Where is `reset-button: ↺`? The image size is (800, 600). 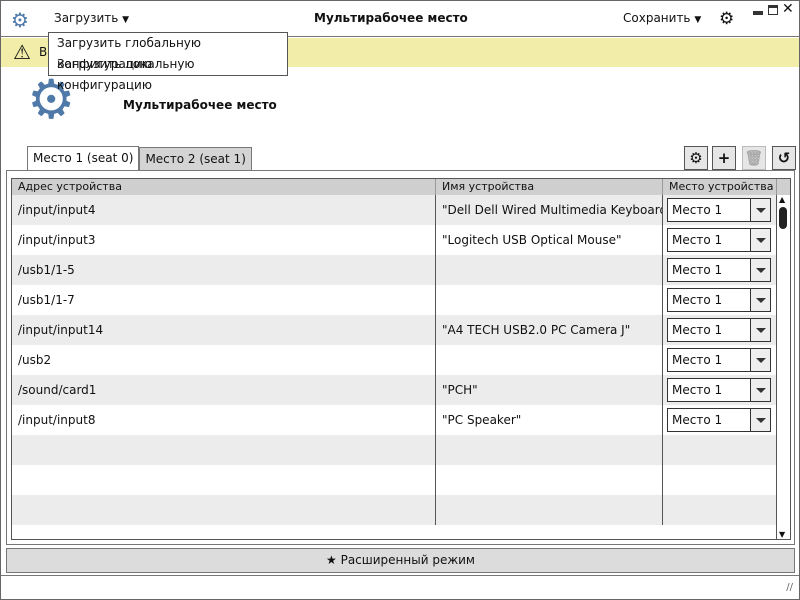 reset-button: ↺ is located at coordinates (784, 158).